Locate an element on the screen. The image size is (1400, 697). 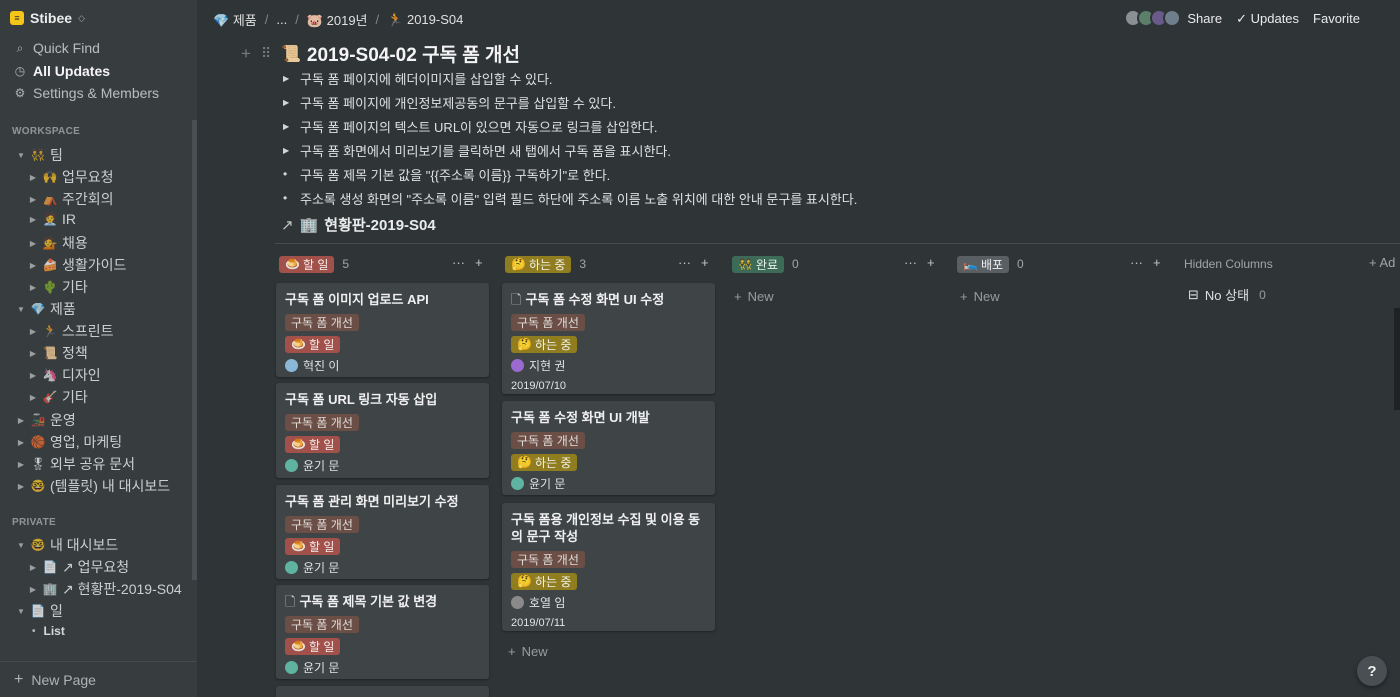
board-scrollbar is located at coordinates (1397, 359).